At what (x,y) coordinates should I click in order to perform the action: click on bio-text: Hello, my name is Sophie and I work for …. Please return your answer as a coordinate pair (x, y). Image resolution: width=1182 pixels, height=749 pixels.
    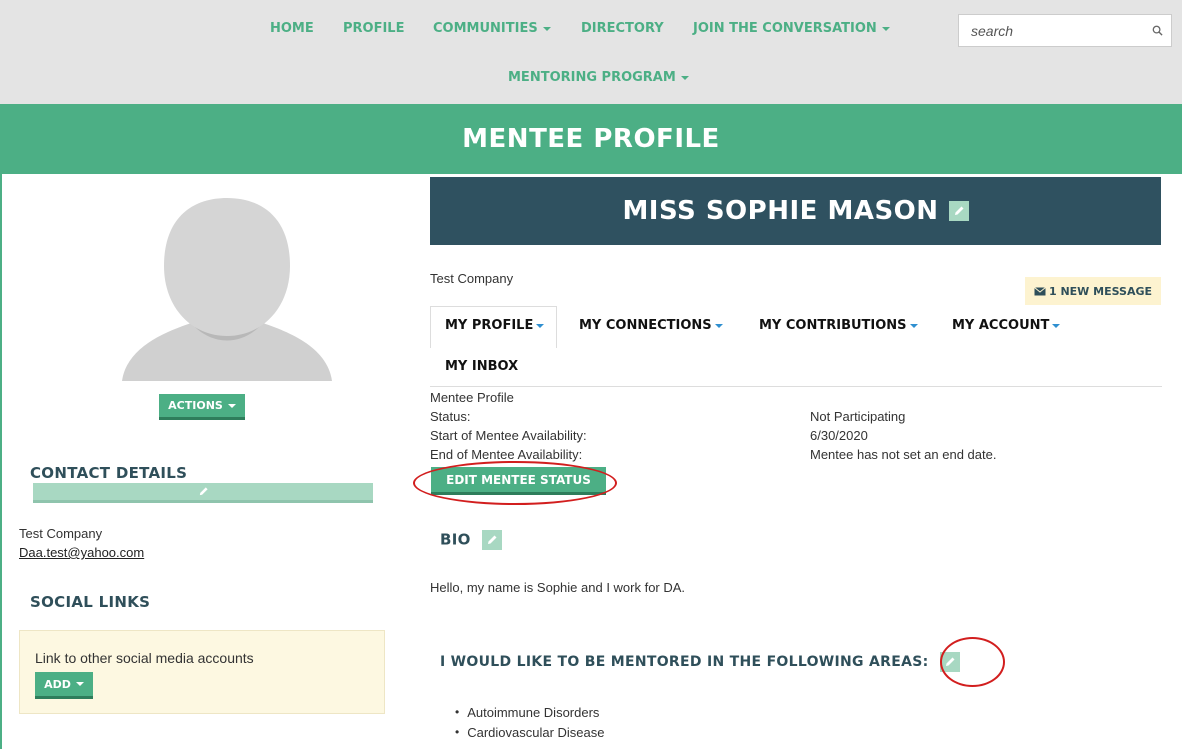
    Looking at the image, I should click on (558, 587).